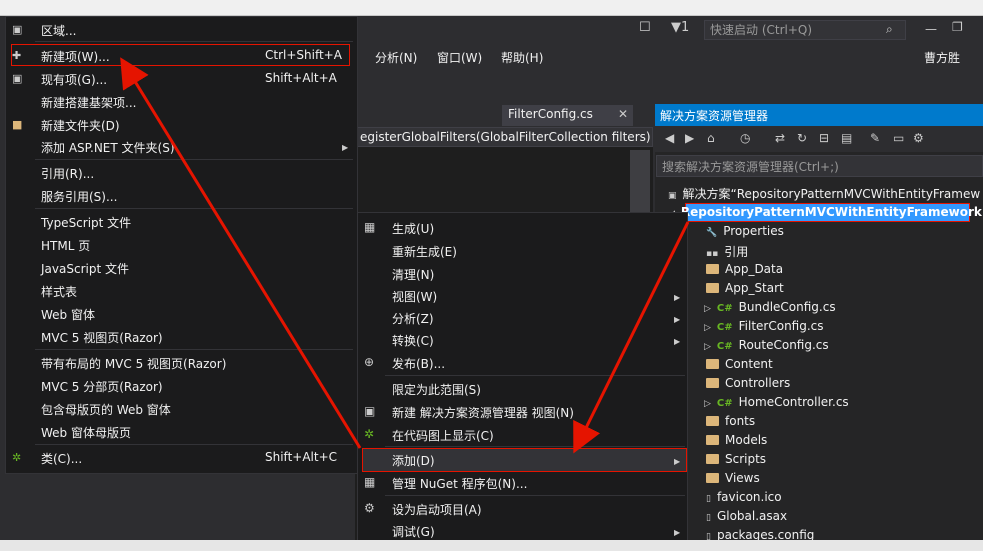 This screenshot has height=551, width=983. Describe the element at coordinates (631, 337) in the screenshot. I see `arrow-to-add` at that location.